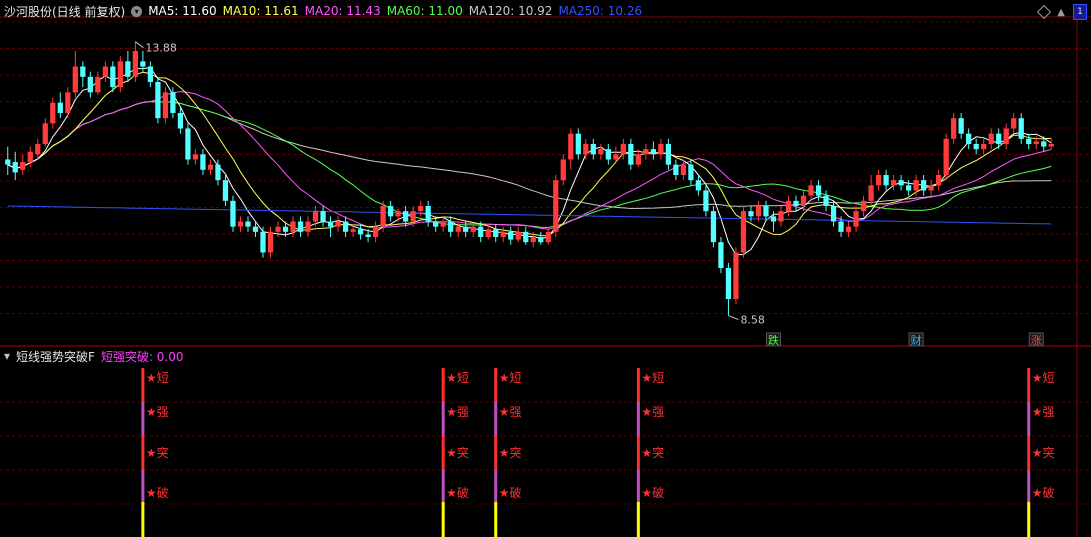 The height and width of the screenshot is (537, 1091). I want to click on indicator-collapse-icon: ▾, so click(7, 356).